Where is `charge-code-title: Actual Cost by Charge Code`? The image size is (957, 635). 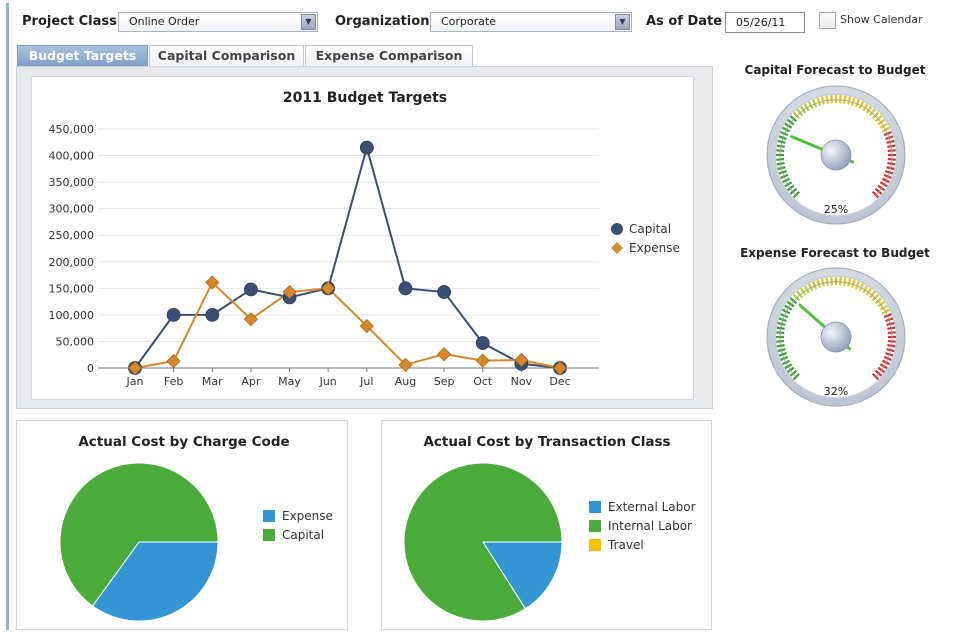 charge-code-title: Actual Cost by Charge Code is located at coordinates (183, 442).